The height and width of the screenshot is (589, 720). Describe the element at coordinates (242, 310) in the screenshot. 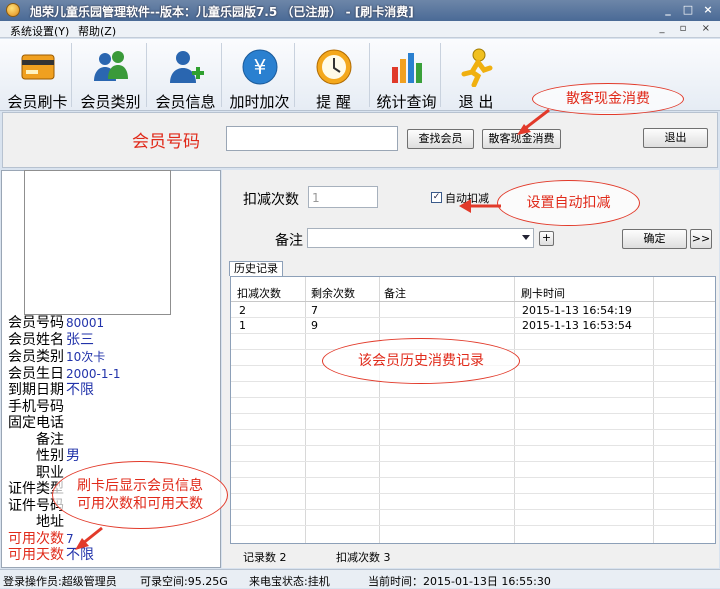

I see `table-cell: 2` at that location.